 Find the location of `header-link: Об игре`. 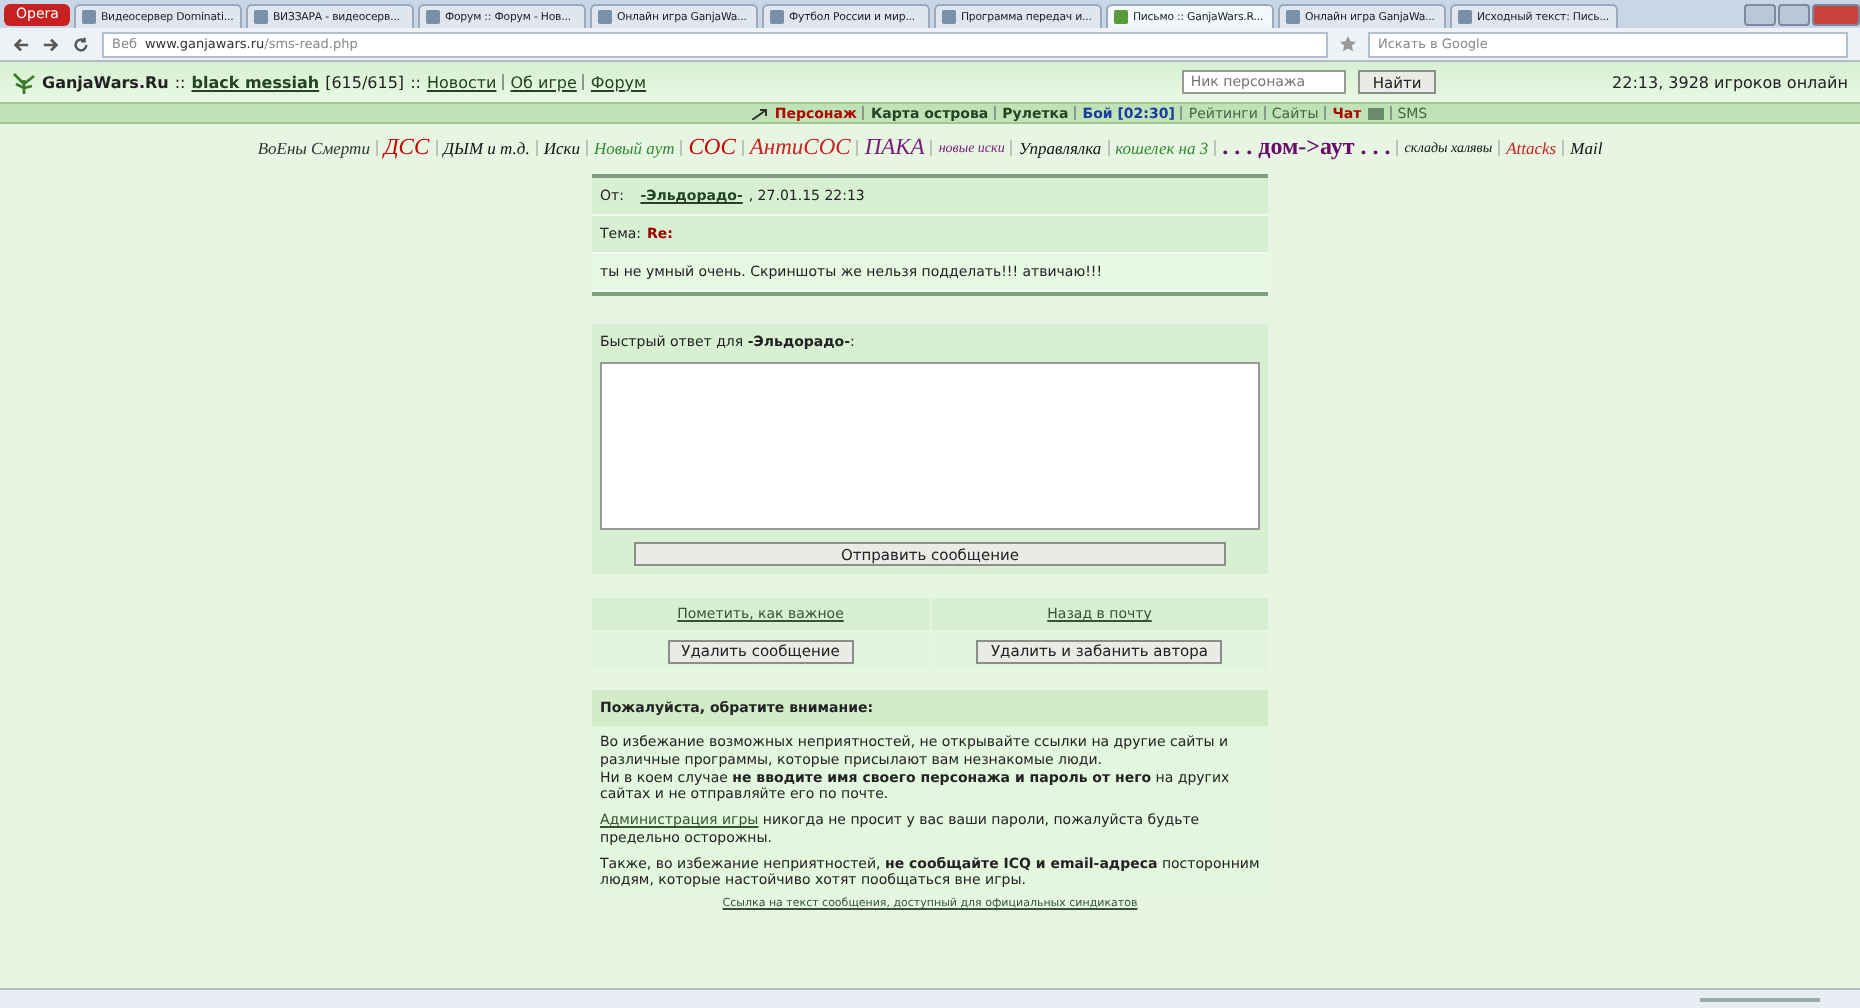

header-link: Об игре is located at coordinates (543, 82).